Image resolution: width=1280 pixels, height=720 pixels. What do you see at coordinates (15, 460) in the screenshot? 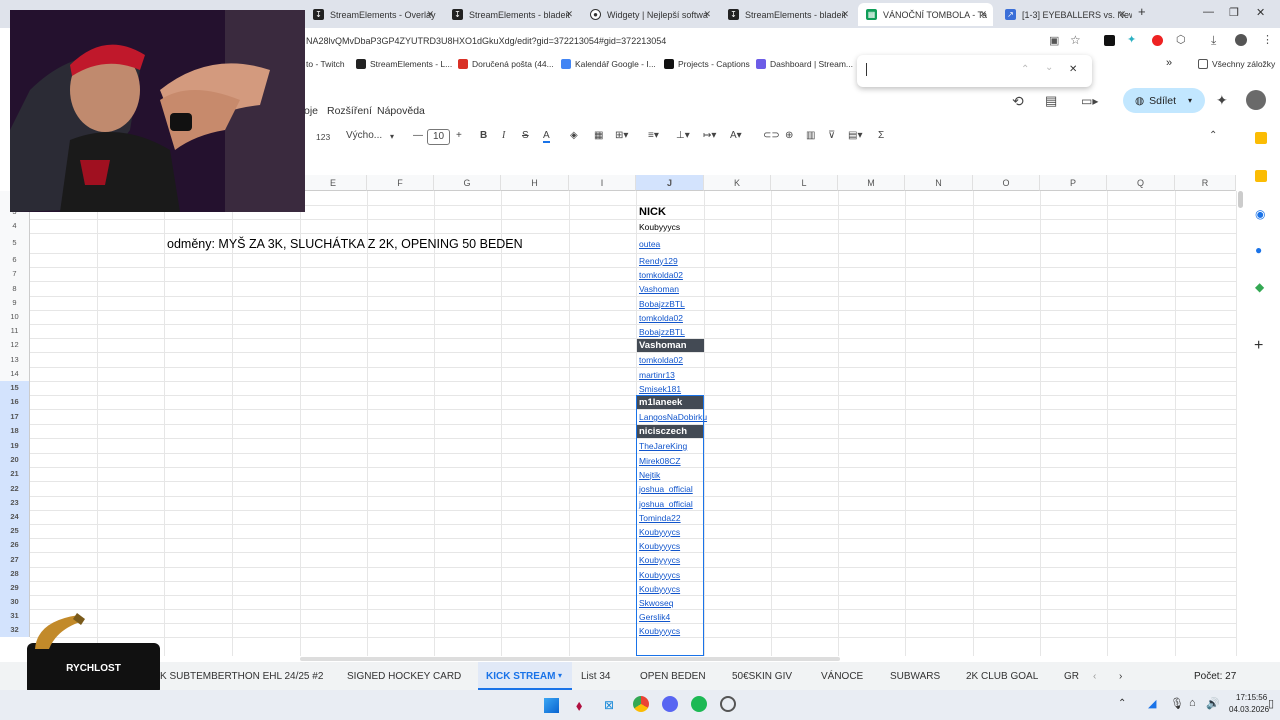
I see `row-header: 20` at bounding box center [15, 460].